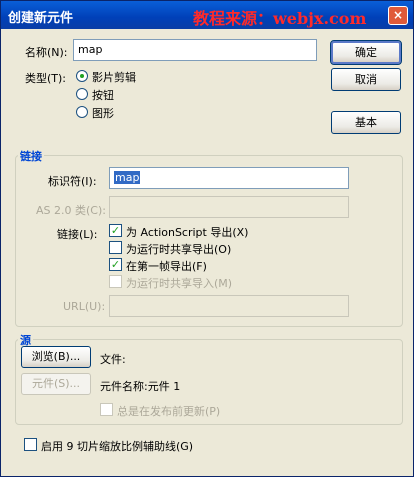 This screenshot has width=414, height=477. Describe the element at coordinates (84, 306) in the screenshot. I see `url-label: URL(U):` at that location.